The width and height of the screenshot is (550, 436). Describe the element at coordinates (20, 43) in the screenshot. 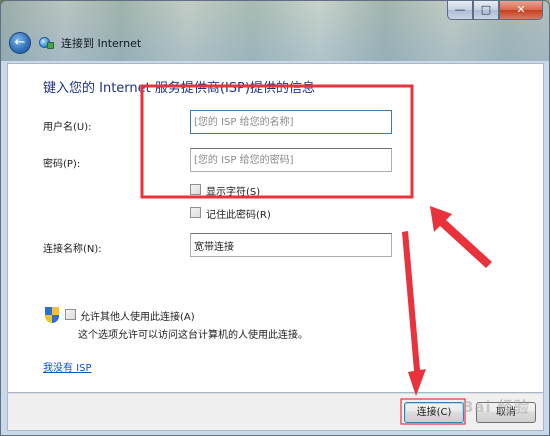

I see `back-arrow-icon: ←` at that location.